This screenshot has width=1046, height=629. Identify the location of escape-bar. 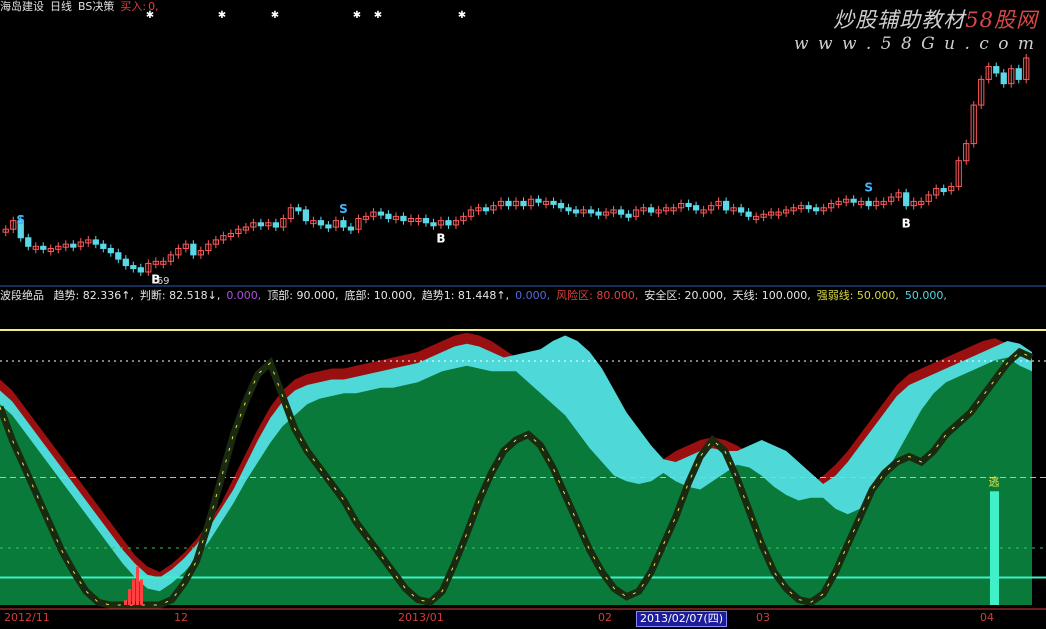
(994, 548).